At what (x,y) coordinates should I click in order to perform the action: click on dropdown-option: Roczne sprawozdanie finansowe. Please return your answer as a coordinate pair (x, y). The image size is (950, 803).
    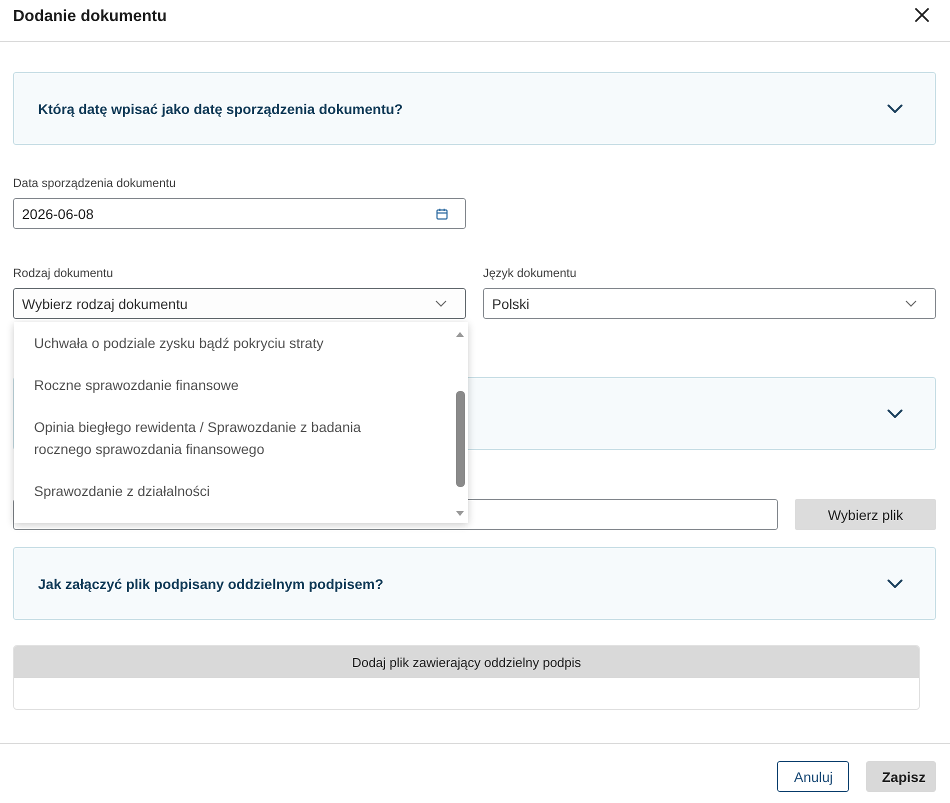
    Looking at the image, I should click on (241, 385).